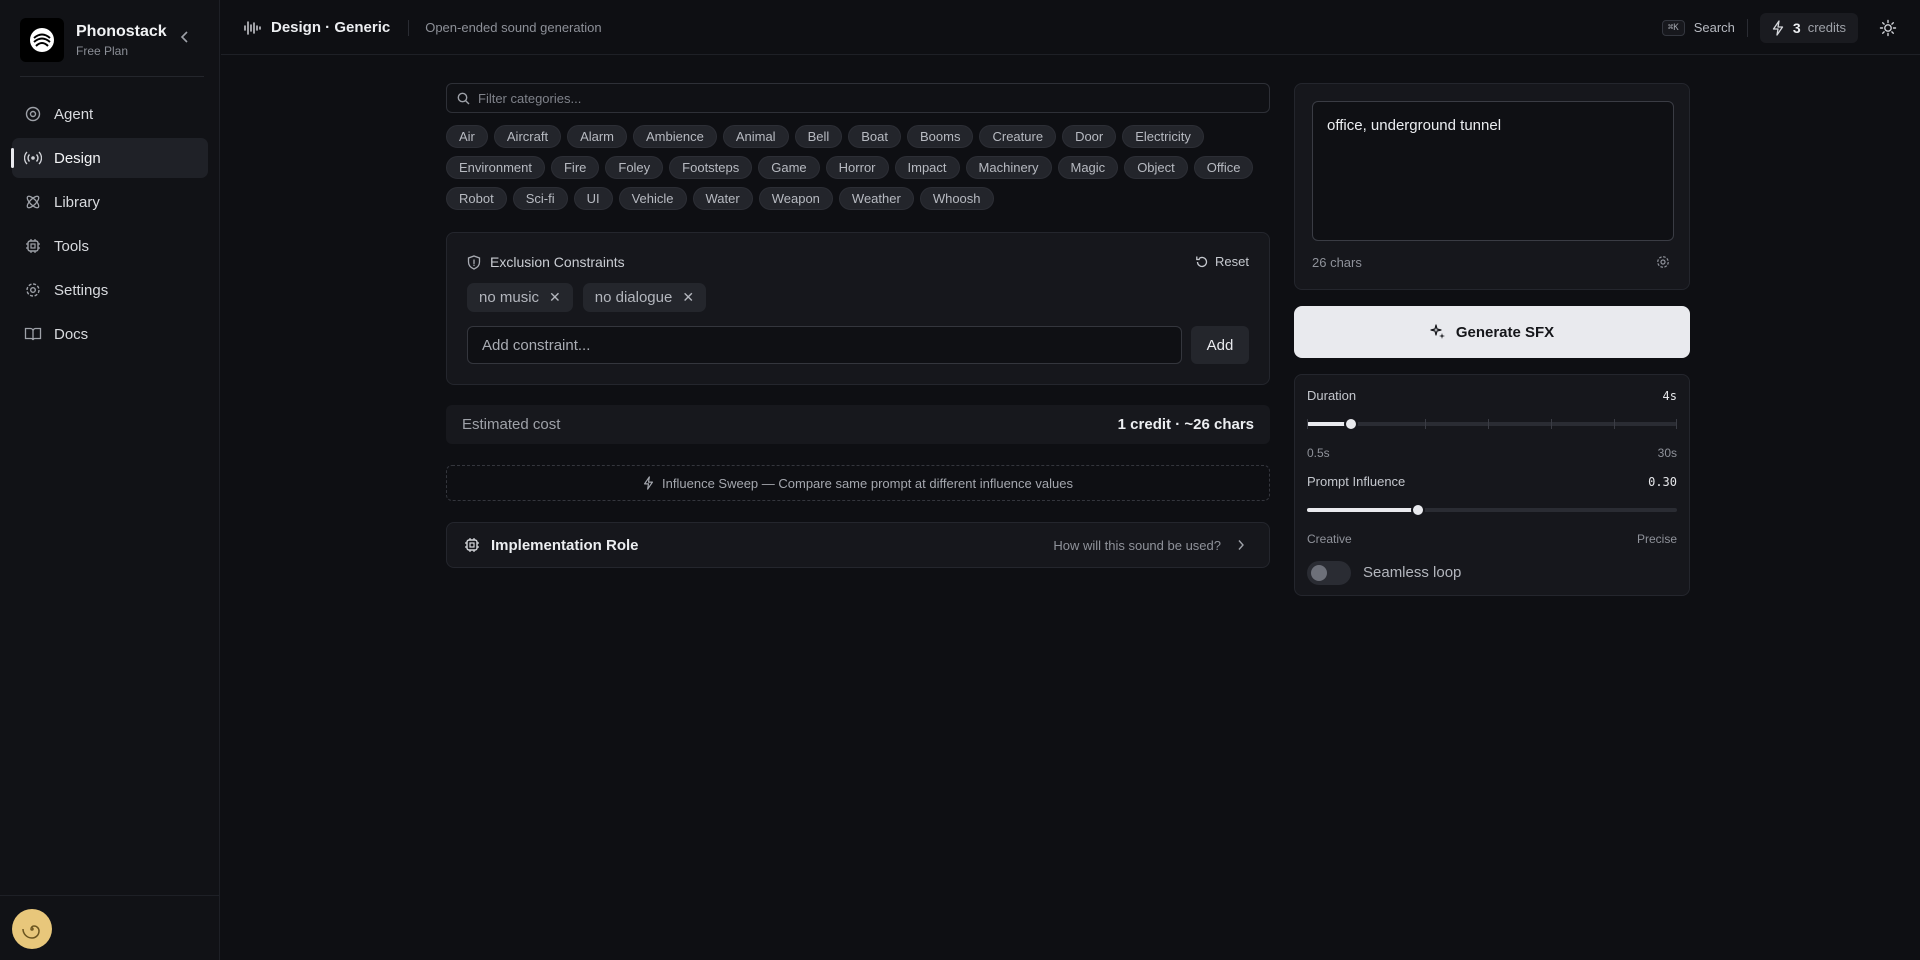 The image size is (1920, 960). Describe the element at coordinates (818, 136) in the screenshot. I see `category-chip-bell: Bell` at that location.